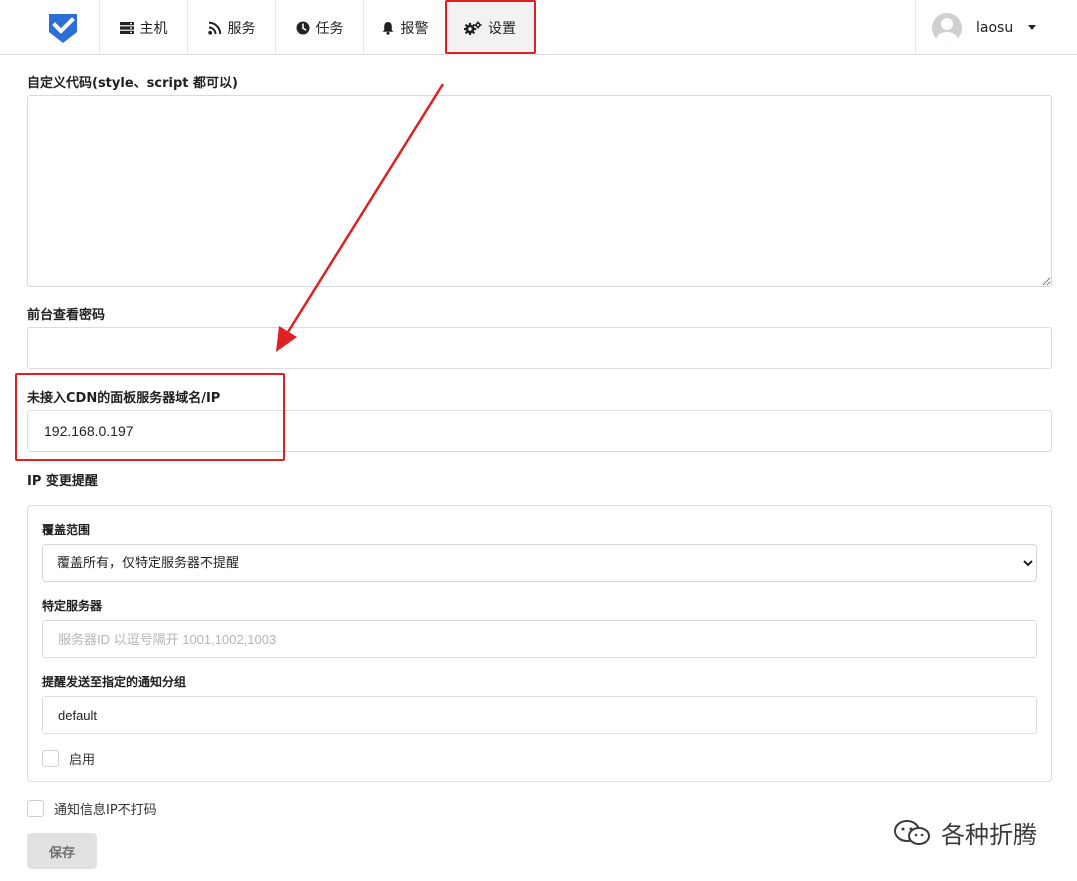 Image resolution: width=1077 pixels, height=881 pixels. I want to click on specific-servers-input, so click(539, 639).